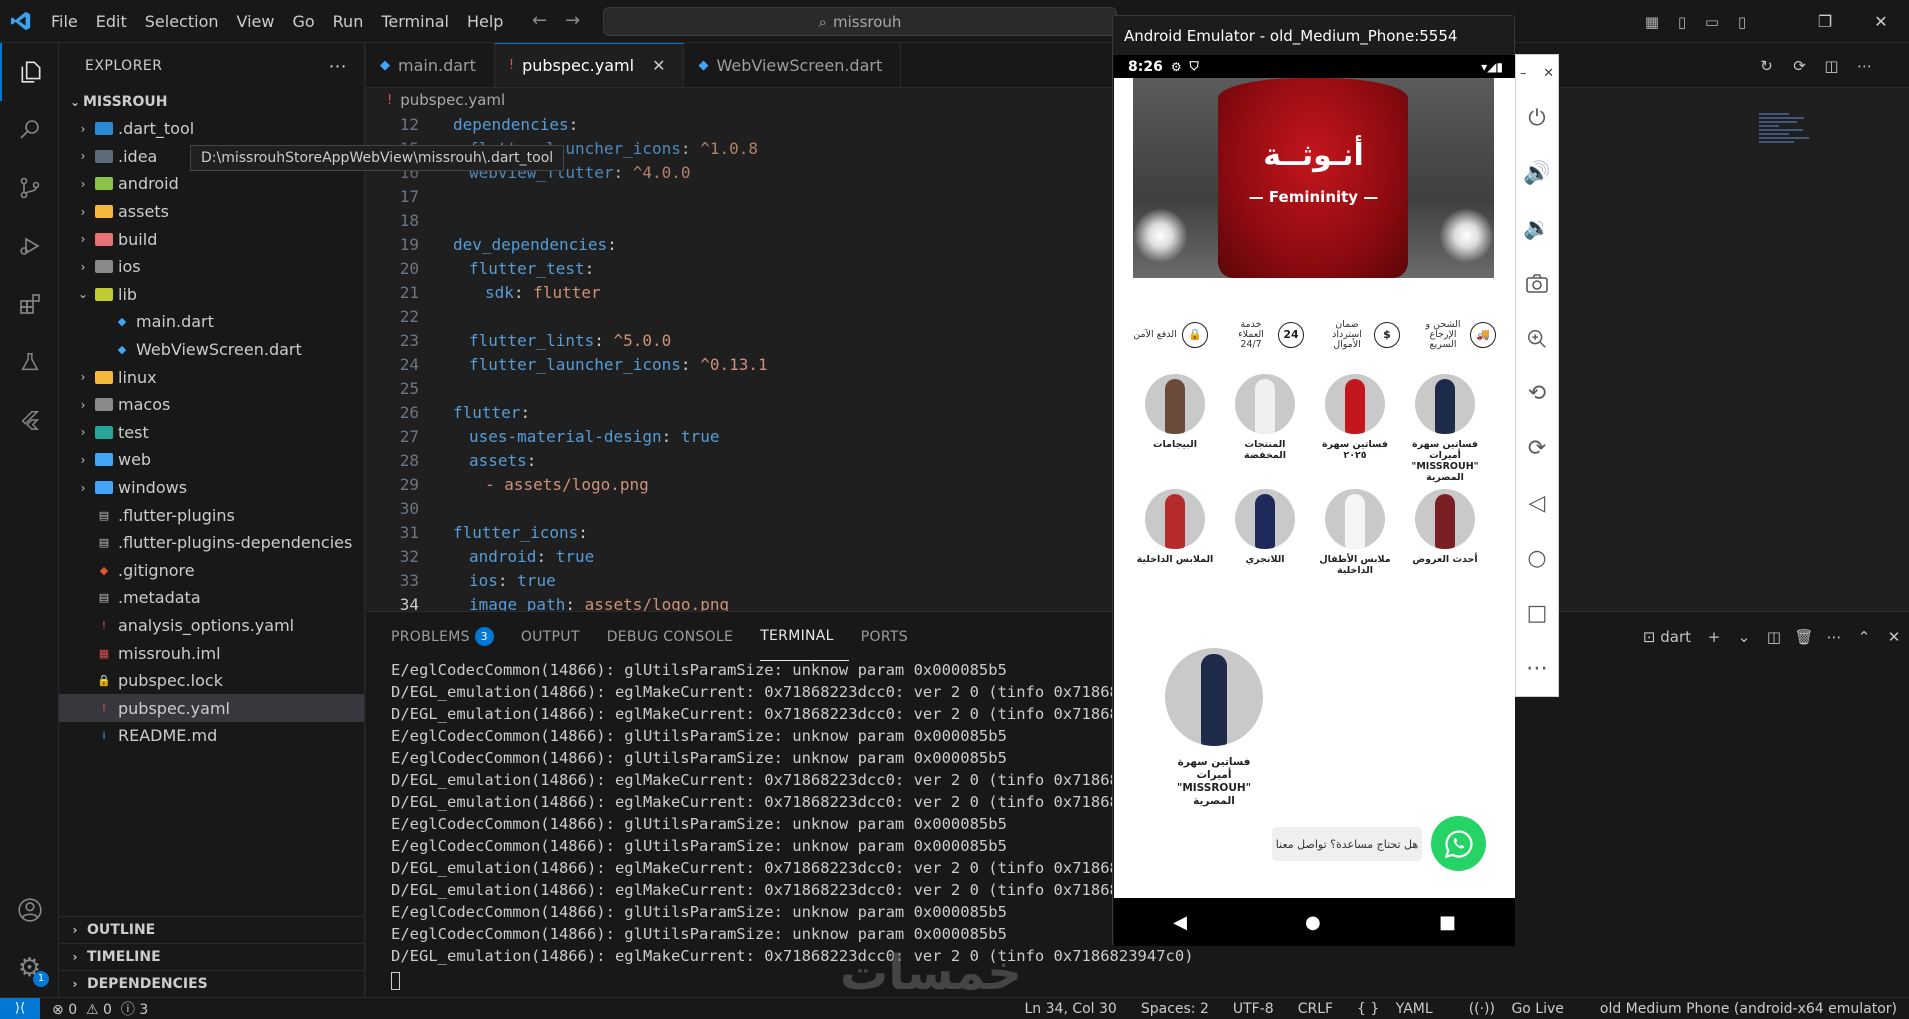 The width and height of the screenshot is (1909, 1019). What do you see at coordinates (892, 636) in the screenshot?
I see `panel-tab: PORTS` at bounding box center [892, 636].